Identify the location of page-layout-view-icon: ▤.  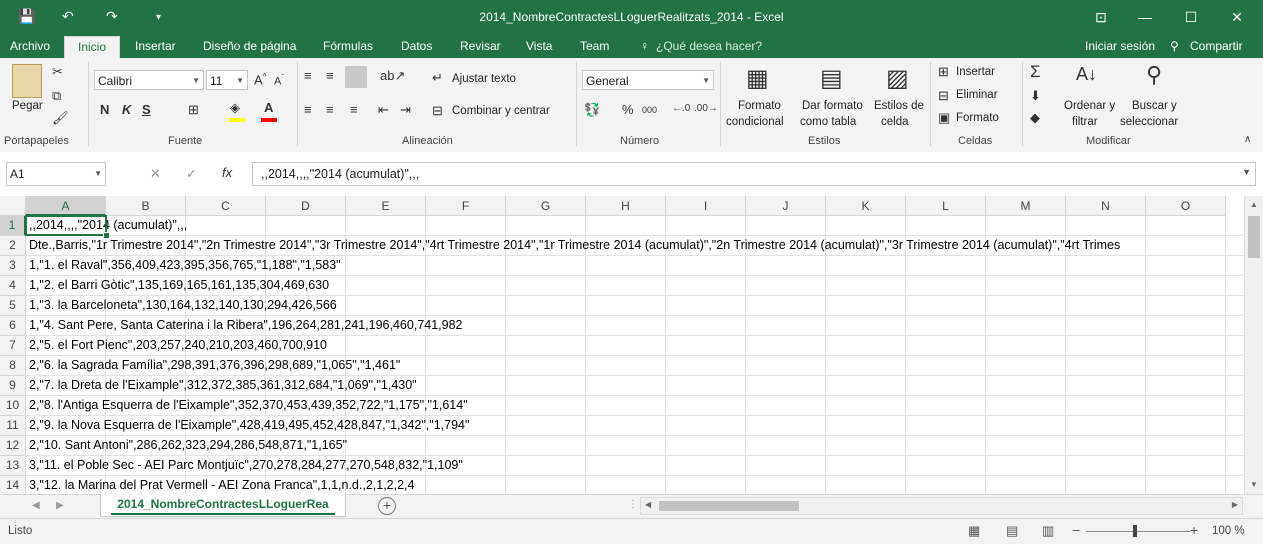
(1012, 531).